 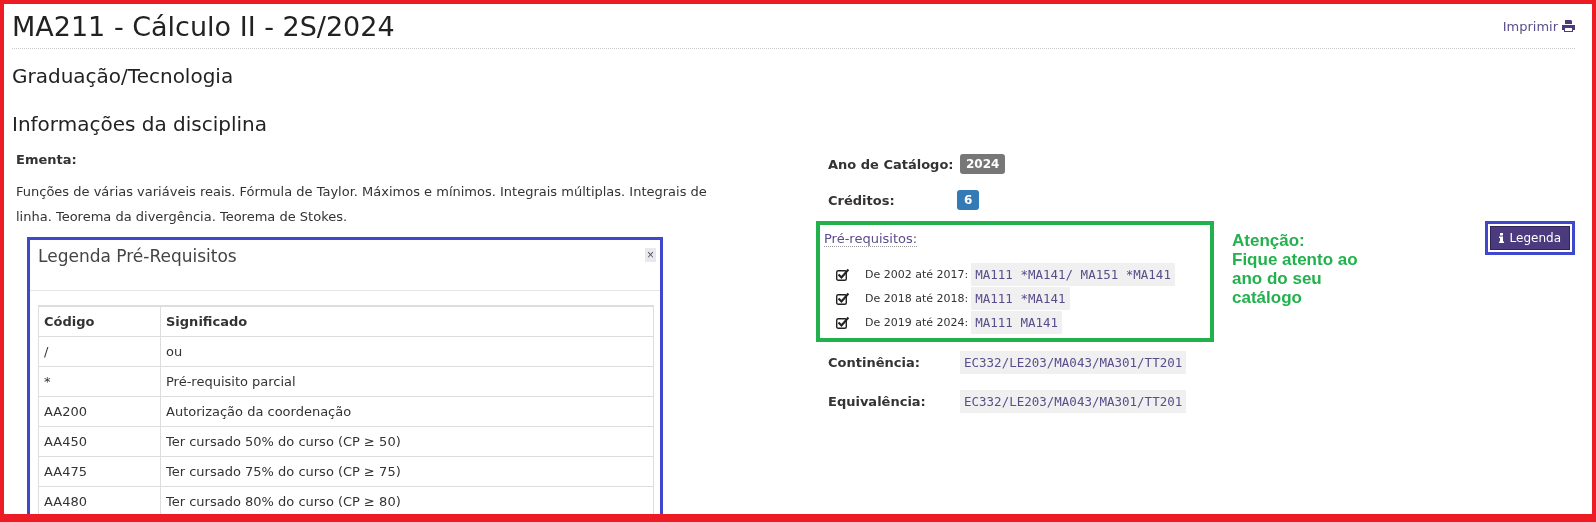 What do you see at coordinates (407, 351) in the screenshot?
I see `table-cell: ou` at bounding box center [407, 351].